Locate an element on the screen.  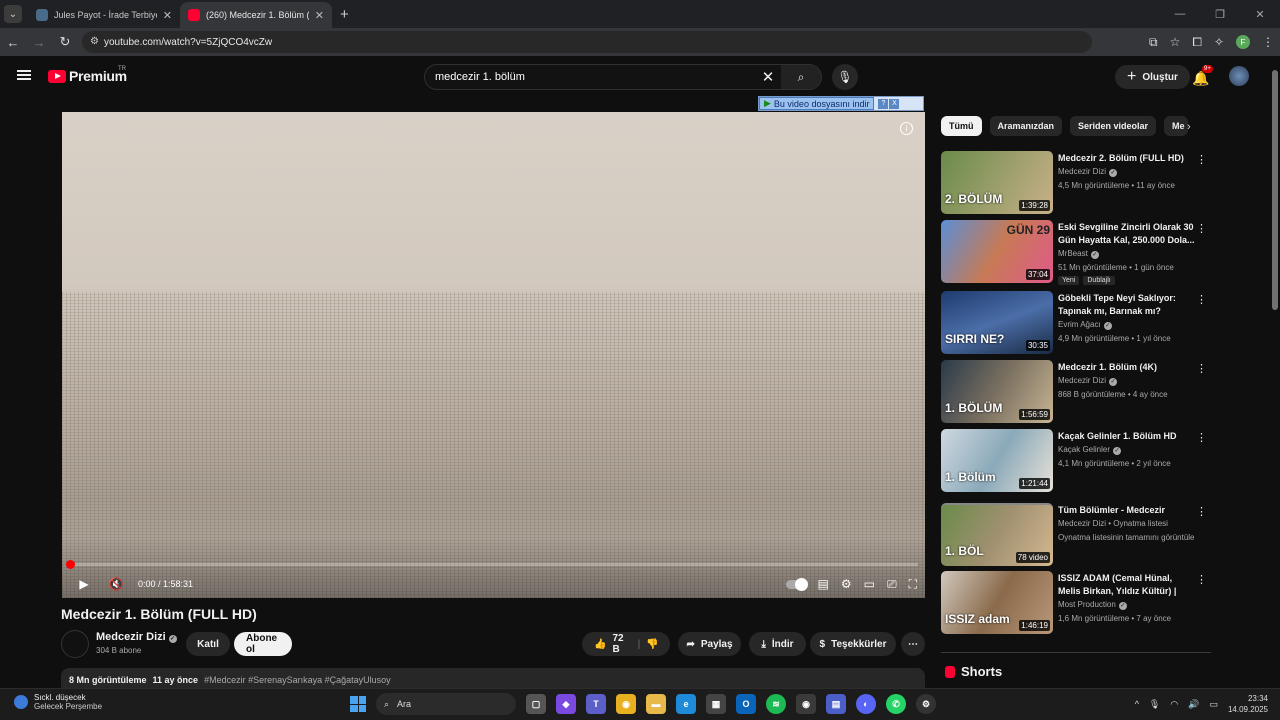
video-thumbnail: SIRRI NE? 30:35 is located at coordinates (997, 322).